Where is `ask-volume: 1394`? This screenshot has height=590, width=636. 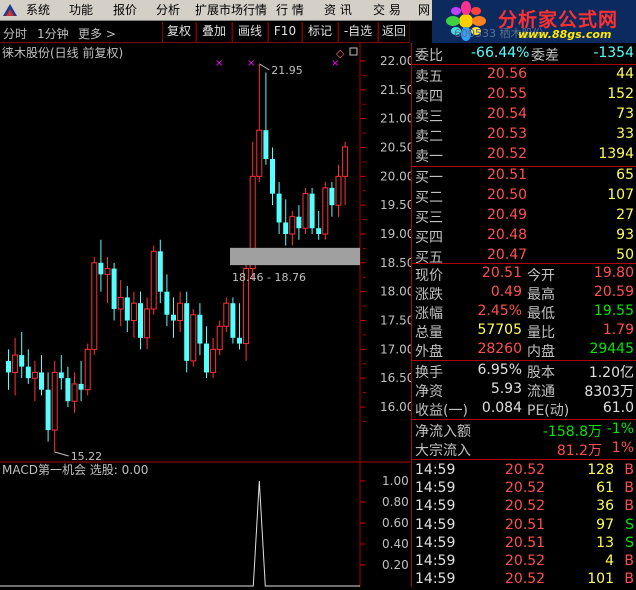
ask-volume: 1394 is located at coordinates (616, 154).